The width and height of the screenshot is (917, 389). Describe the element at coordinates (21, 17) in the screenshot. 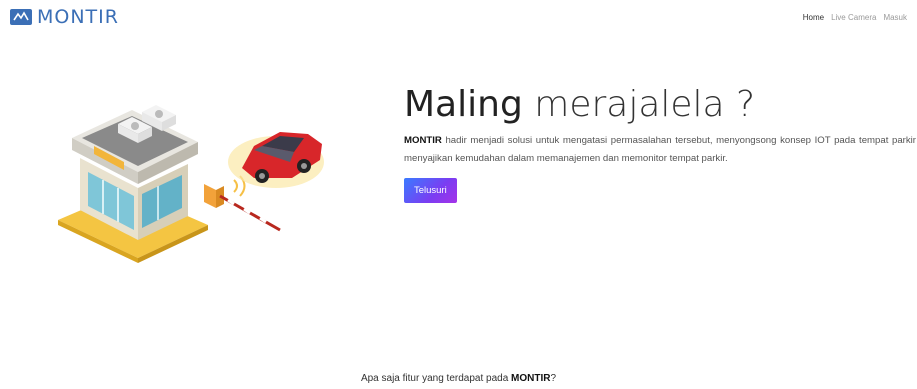

I see `montir-logo-icon` at that location.